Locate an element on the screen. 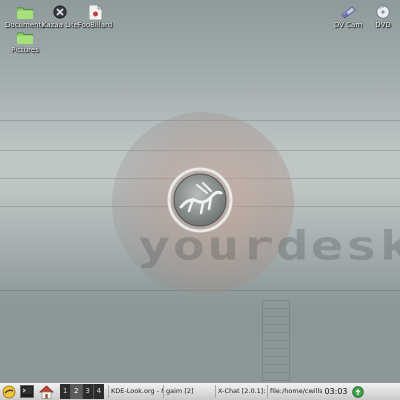 The image size is (400, 400). pager-desktop: 4 is located at coordinates (99, 391).